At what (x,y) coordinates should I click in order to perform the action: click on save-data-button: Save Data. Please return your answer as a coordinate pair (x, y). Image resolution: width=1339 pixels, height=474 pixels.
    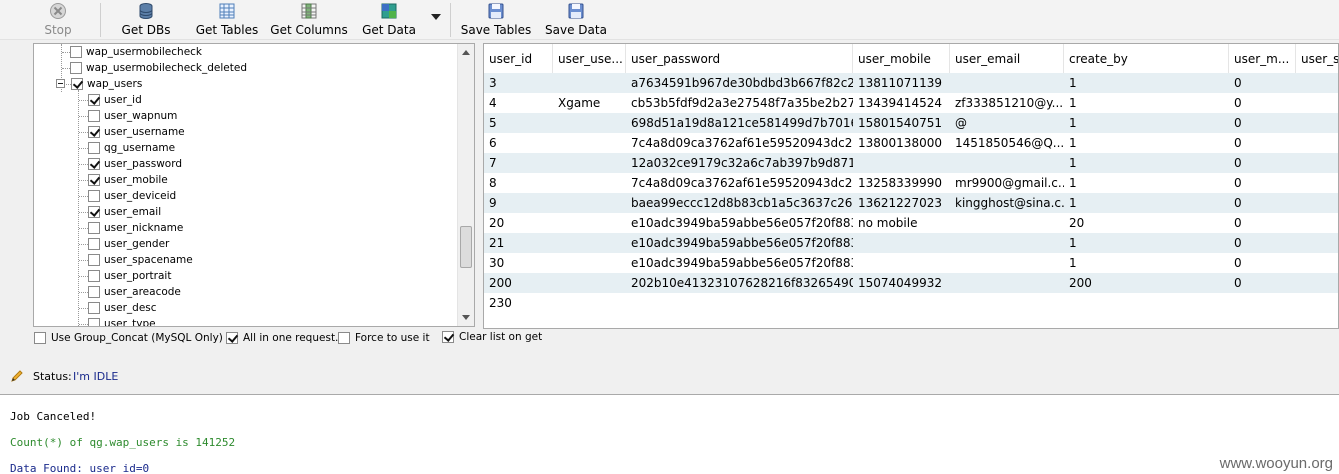
    Looking at the image, I should click on (576, 20).